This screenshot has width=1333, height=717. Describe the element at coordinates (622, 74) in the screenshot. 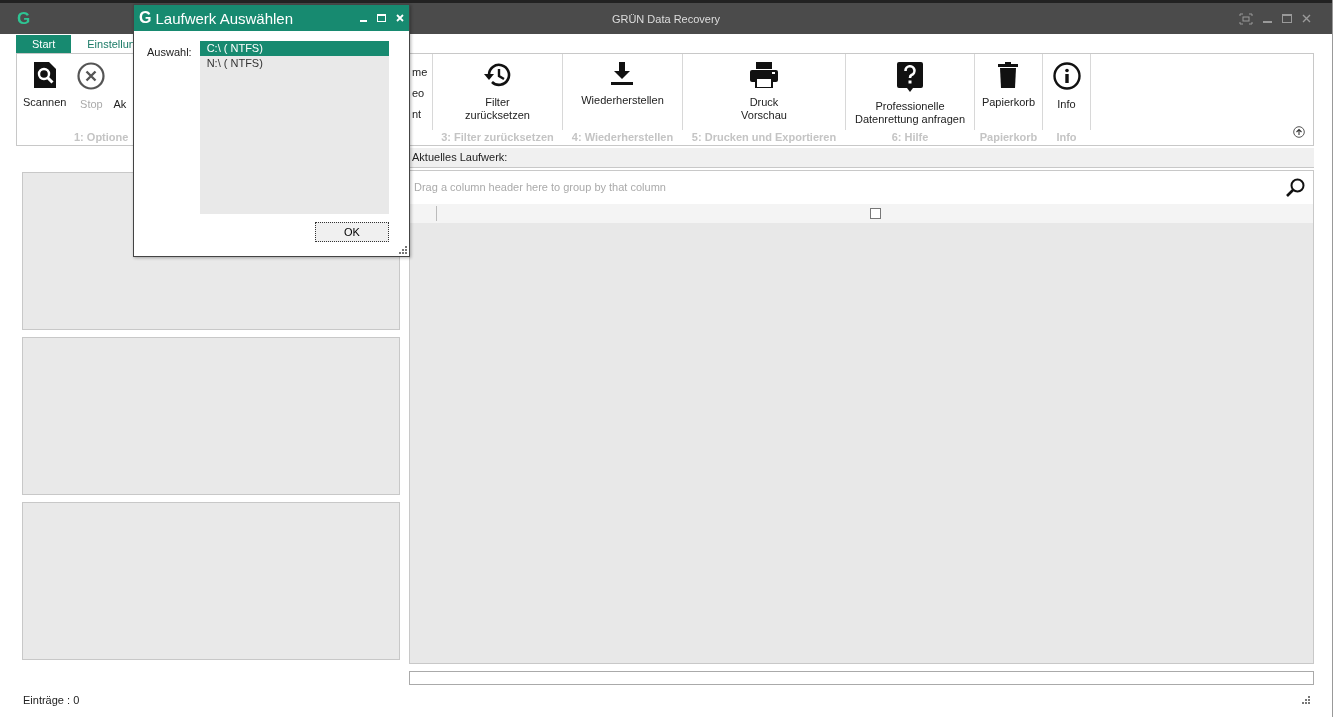

I see `download-icon` at that location.